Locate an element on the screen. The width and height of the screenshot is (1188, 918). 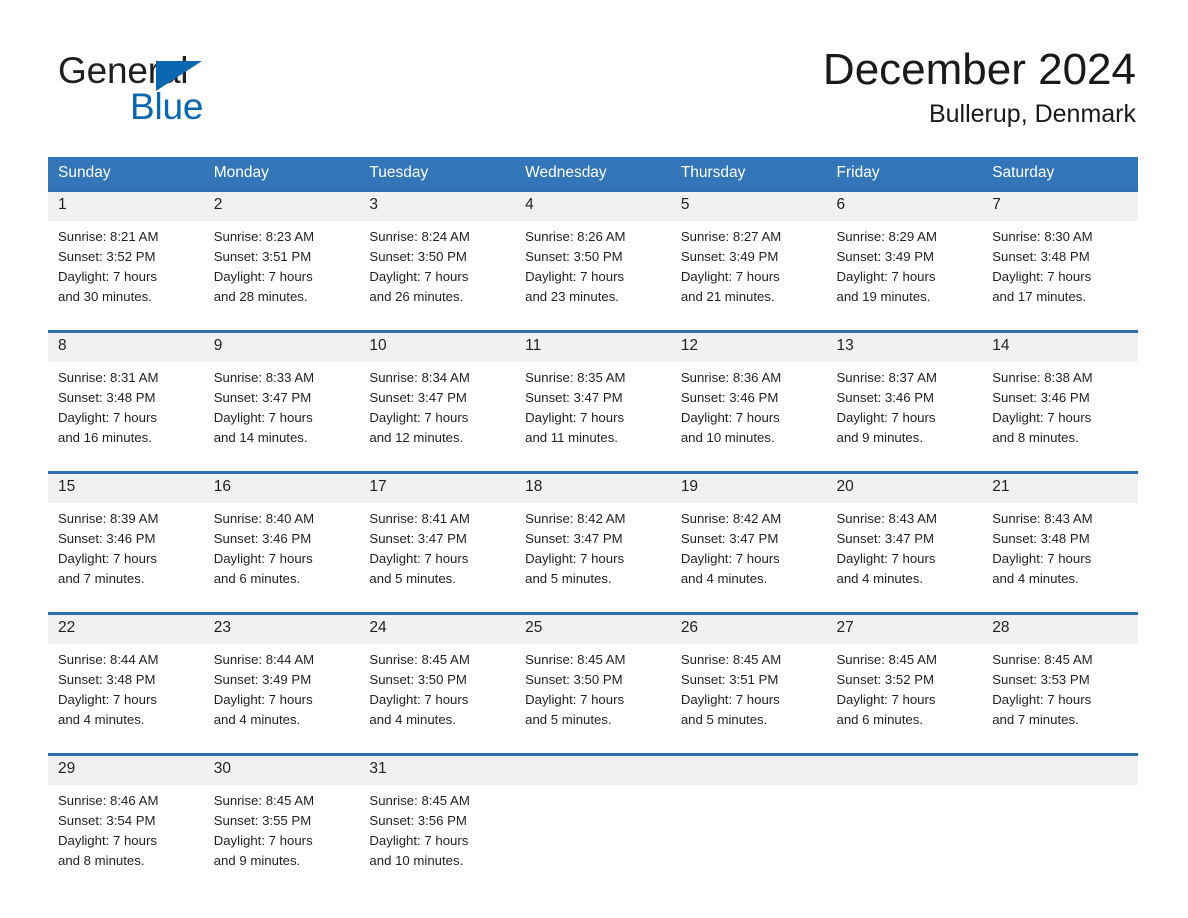
day-number: 1 is located at coordinates (126, 206).